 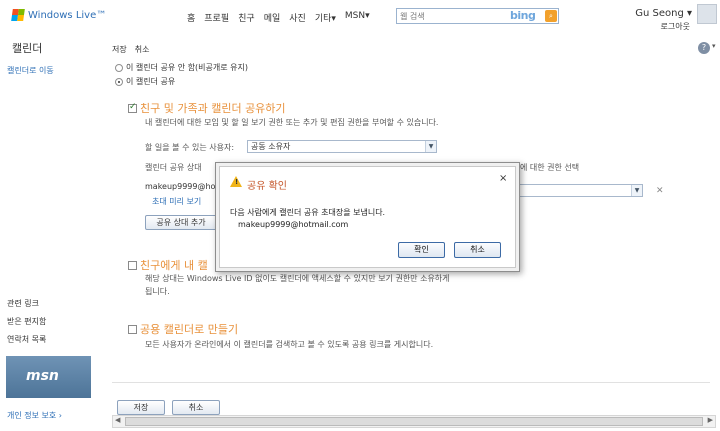 I want to click on invitee-email: makeup9999@hot, so click(x=182, y=186).